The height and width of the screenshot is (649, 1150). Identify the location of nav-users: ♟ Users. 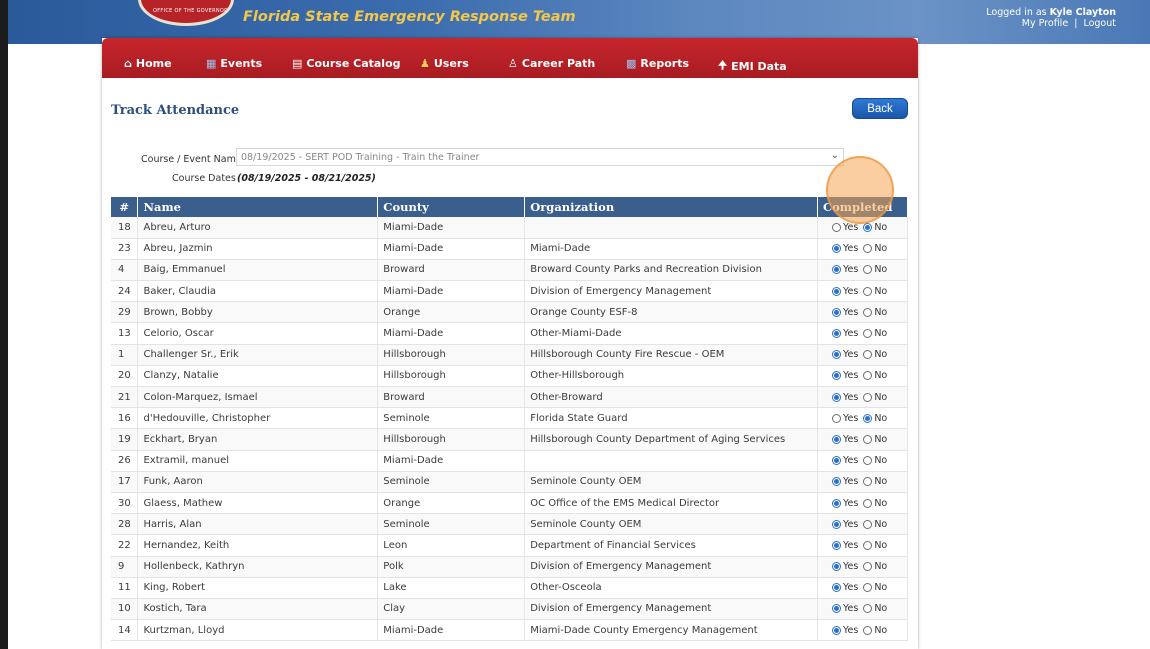
(444, 63).